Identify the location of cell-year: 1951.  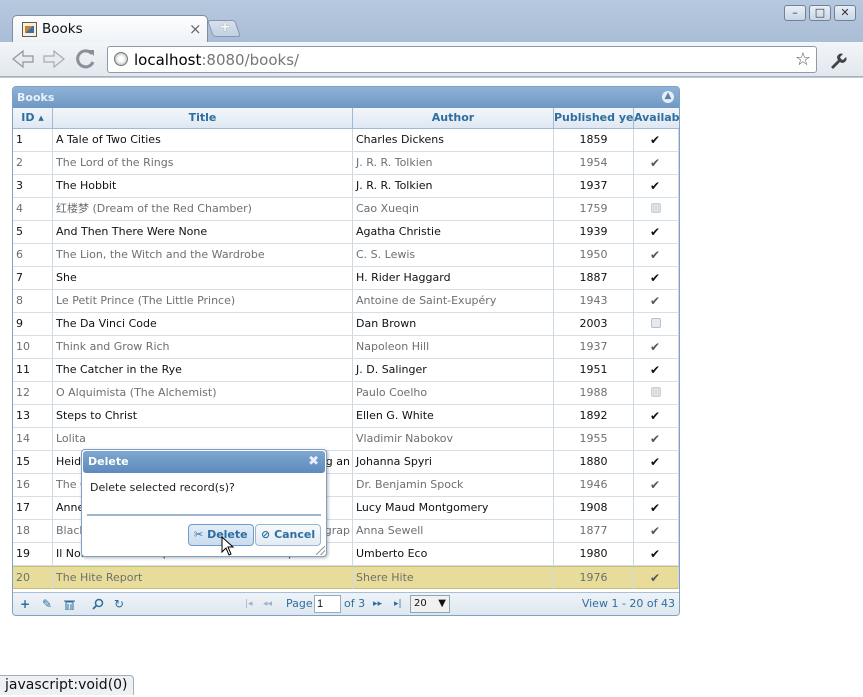
(594, 370).